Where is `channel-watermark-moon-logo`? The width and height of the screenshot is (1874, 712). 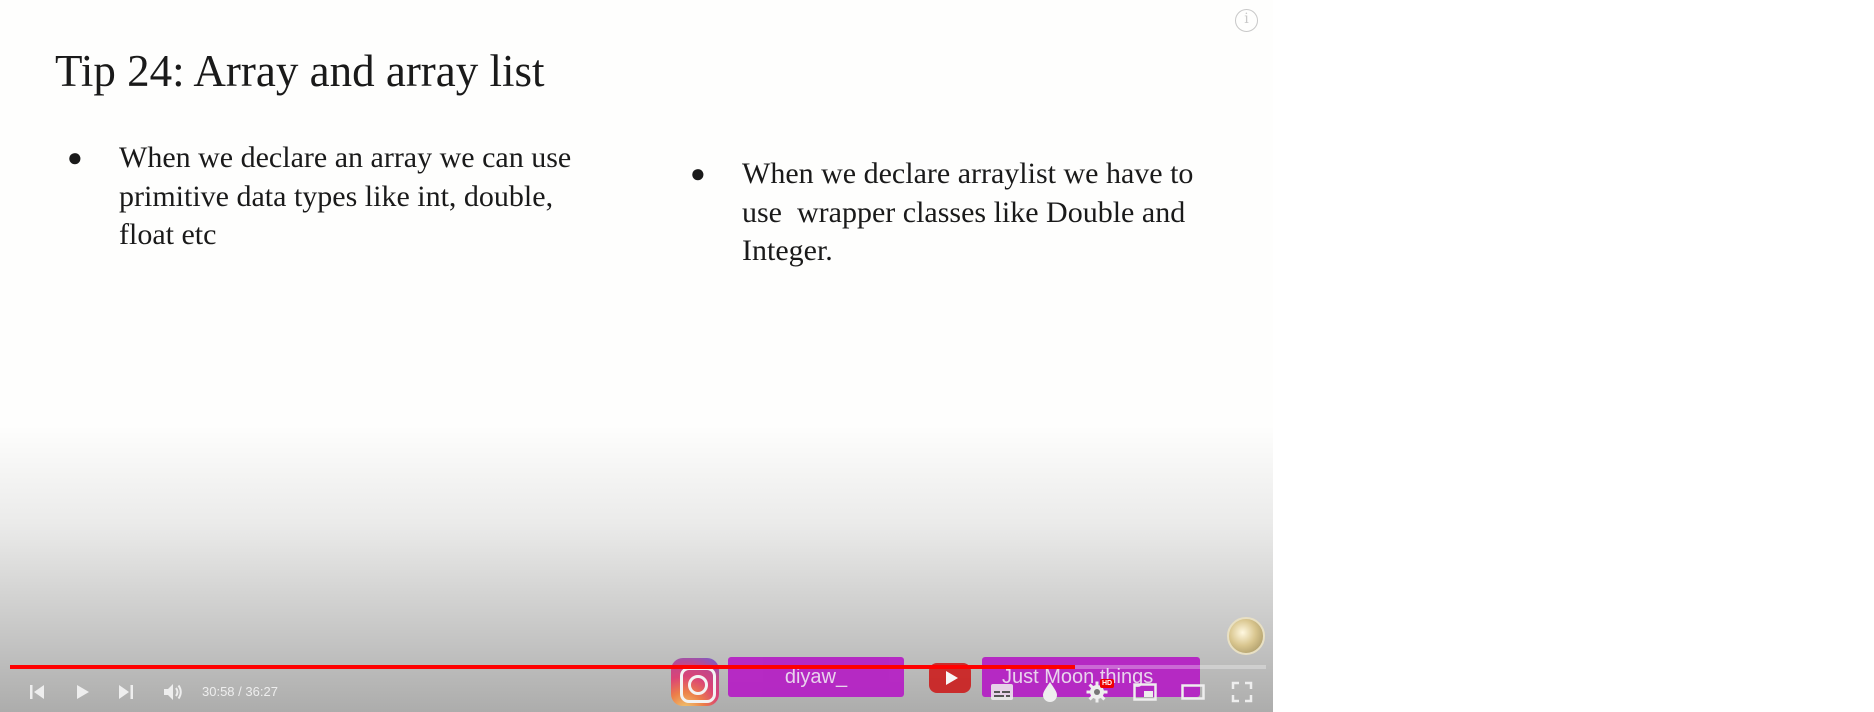 channel-watermark-moon-logo is located at coordinates (1246, 636).